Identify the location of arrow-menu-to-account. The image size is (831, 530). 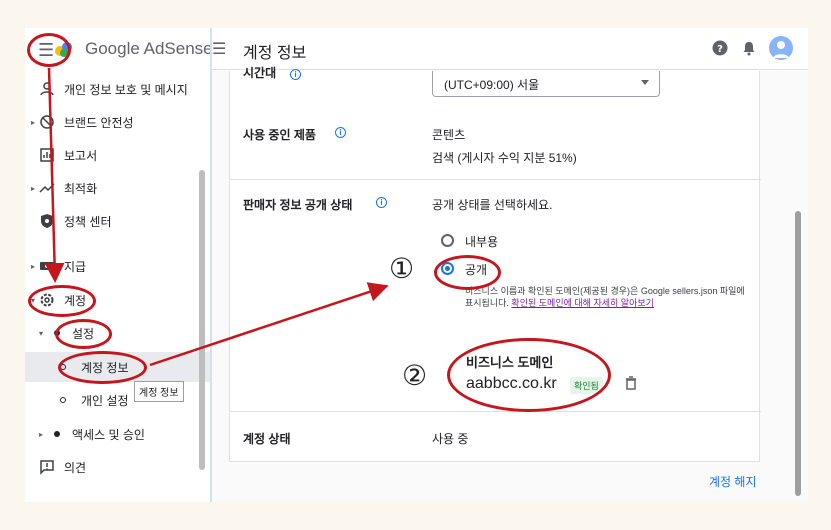
(54, 175).